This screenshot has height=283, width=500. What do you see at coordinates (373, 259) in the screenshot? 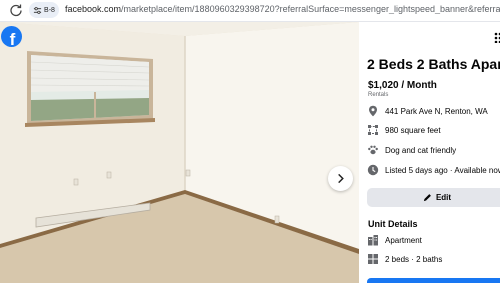
I see `rooms-icon` at bounding box center [373, 259].